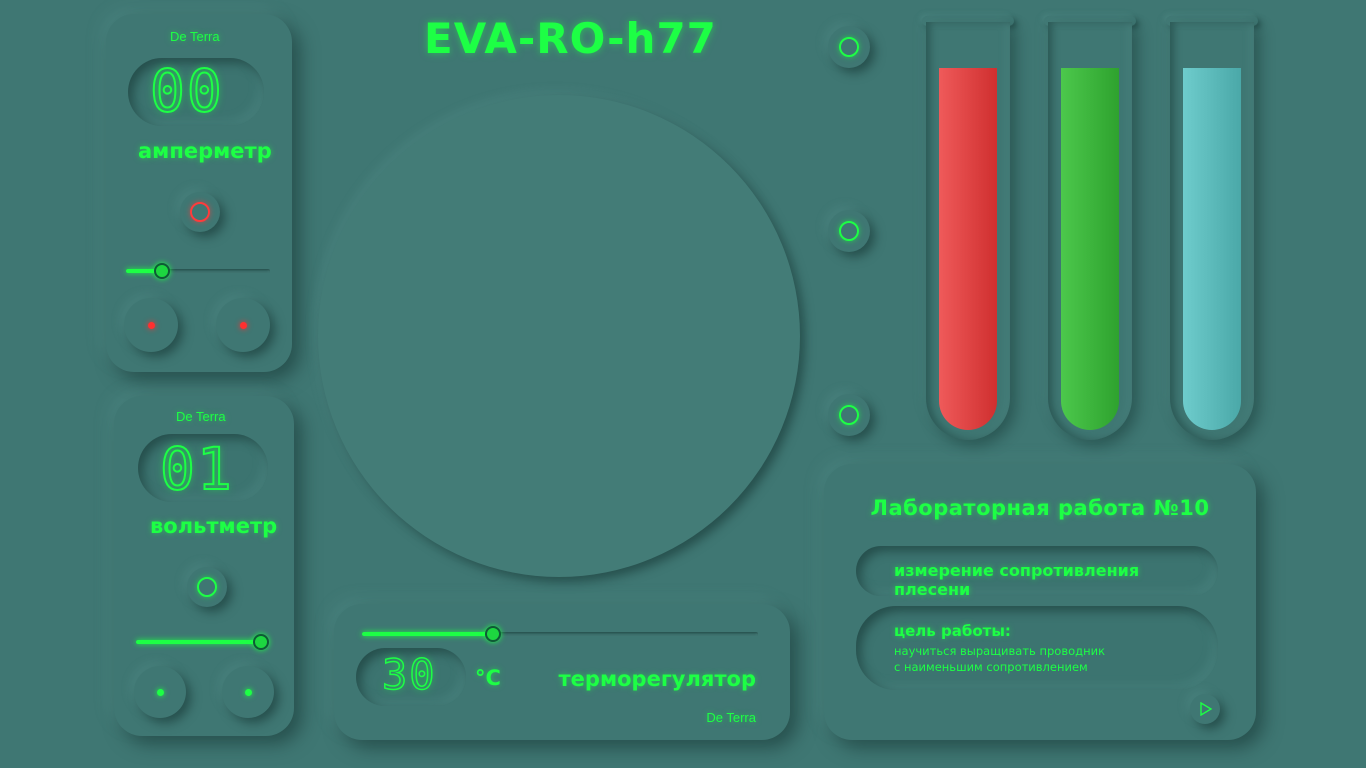 The image size is (1366, 768). Describe the element at coordinates (1040, 508) in the screenshot. I see `lab-title: Лабораторная работа №10` at that location.